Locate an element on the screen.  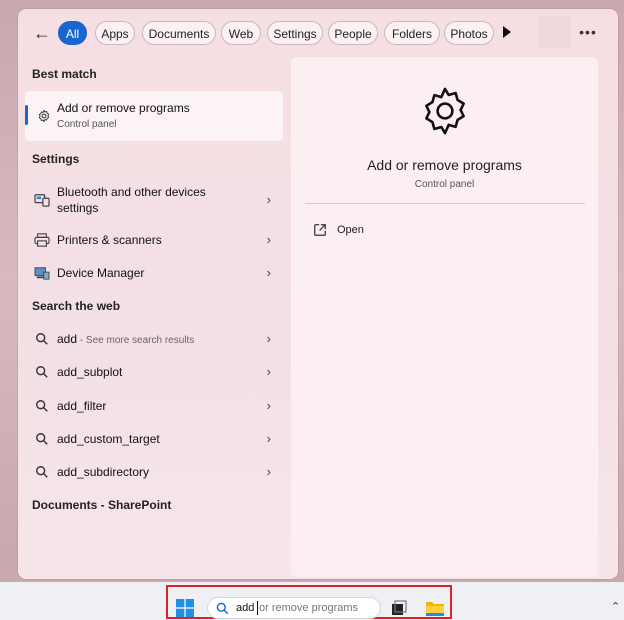
web-result-add: add - See more search results › is located at coordinates (154, 339).